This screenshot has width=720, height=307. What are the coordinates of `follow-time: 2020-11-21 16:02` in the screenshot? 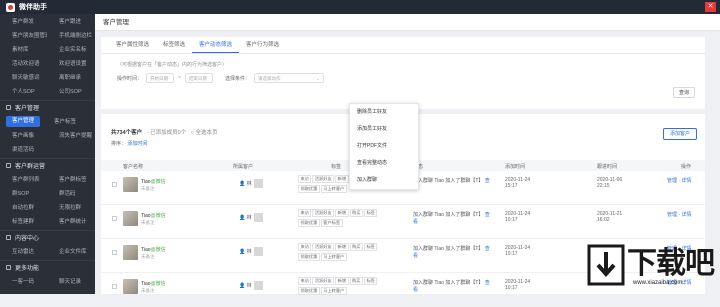 It's located at (610, 217).